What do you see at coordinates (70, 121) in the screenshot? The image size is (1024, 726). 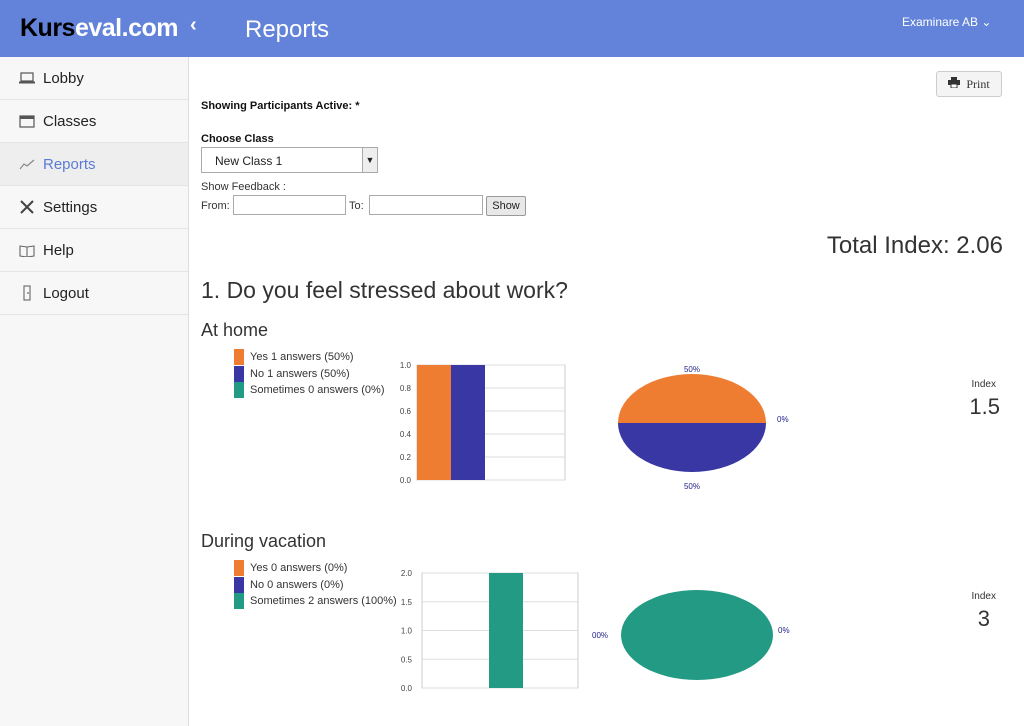 I see `sidebar-item-label: Classes` at bounding box center [70, 121].